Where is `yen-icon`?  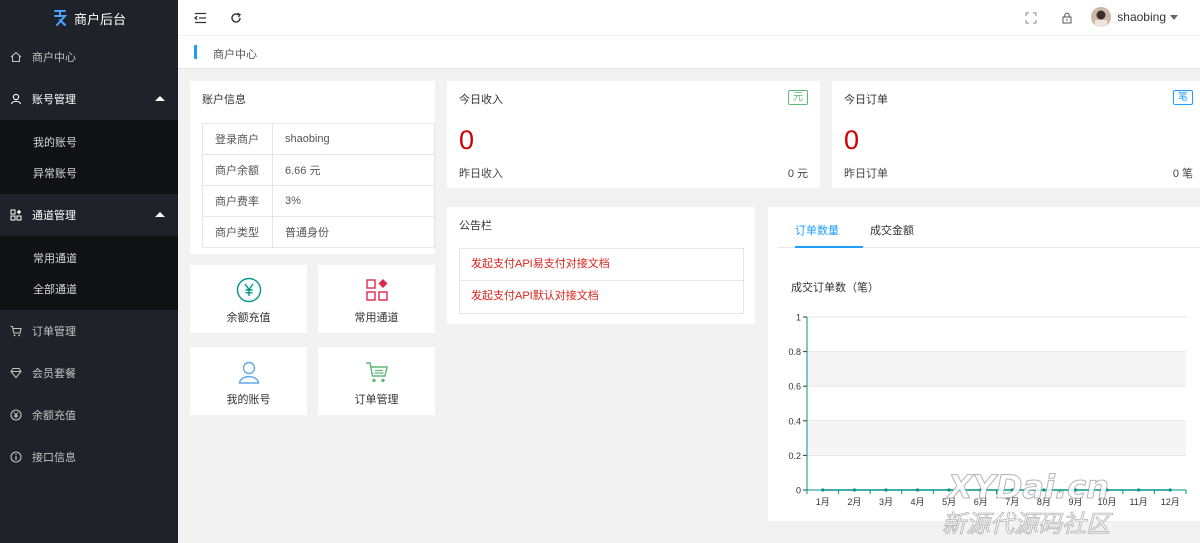 yen-icon is located at coordinates (16, 415).